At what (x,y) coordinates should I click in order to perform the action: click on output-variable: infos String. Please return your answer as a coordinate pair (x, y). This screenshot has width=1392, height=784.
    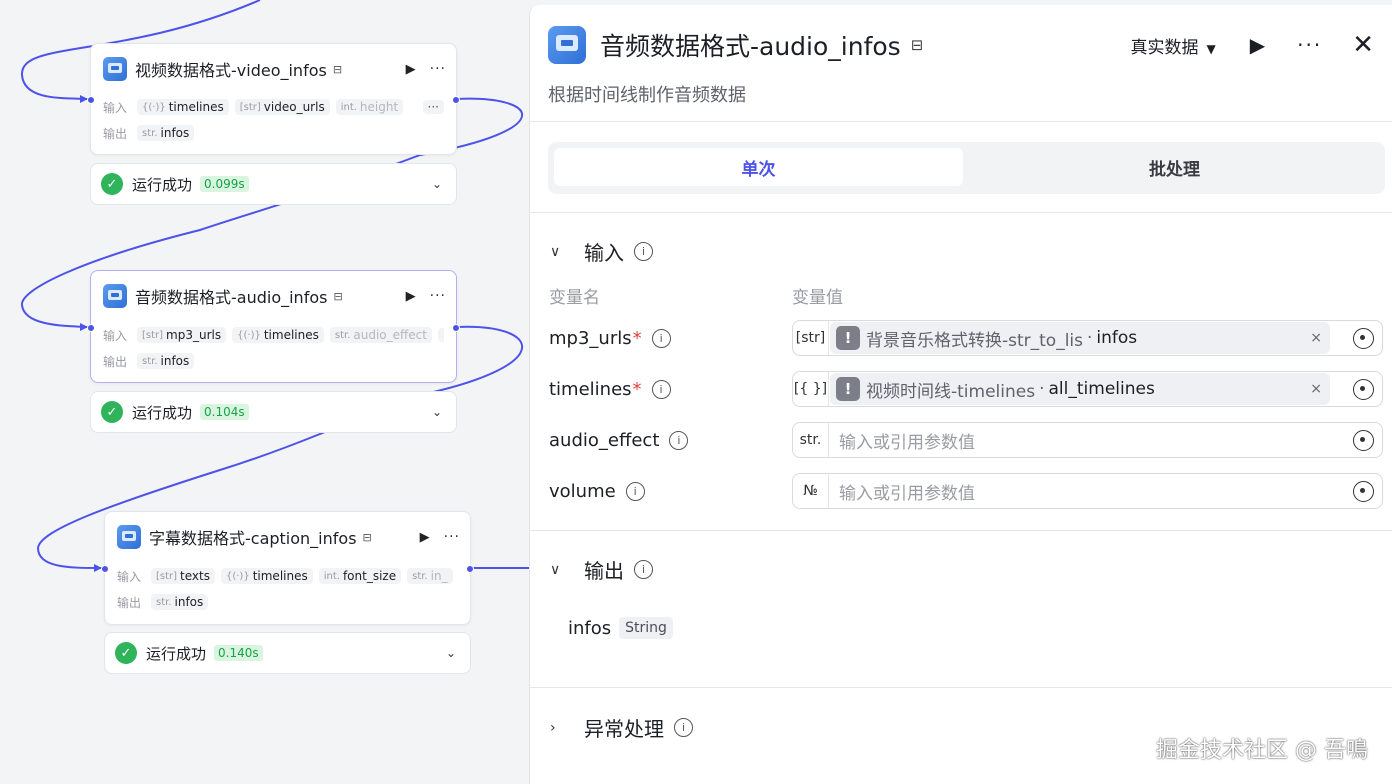
    Looking at the image, I should click on (620, 628).